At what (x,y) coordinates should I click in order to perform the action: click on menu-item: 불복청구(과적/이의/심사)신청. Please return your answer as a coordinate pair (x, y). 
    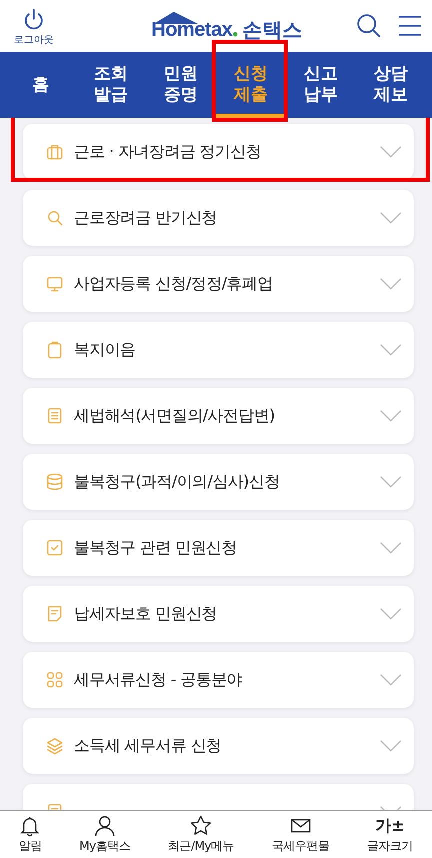
    Looking at the image, I should click on (218, 482).